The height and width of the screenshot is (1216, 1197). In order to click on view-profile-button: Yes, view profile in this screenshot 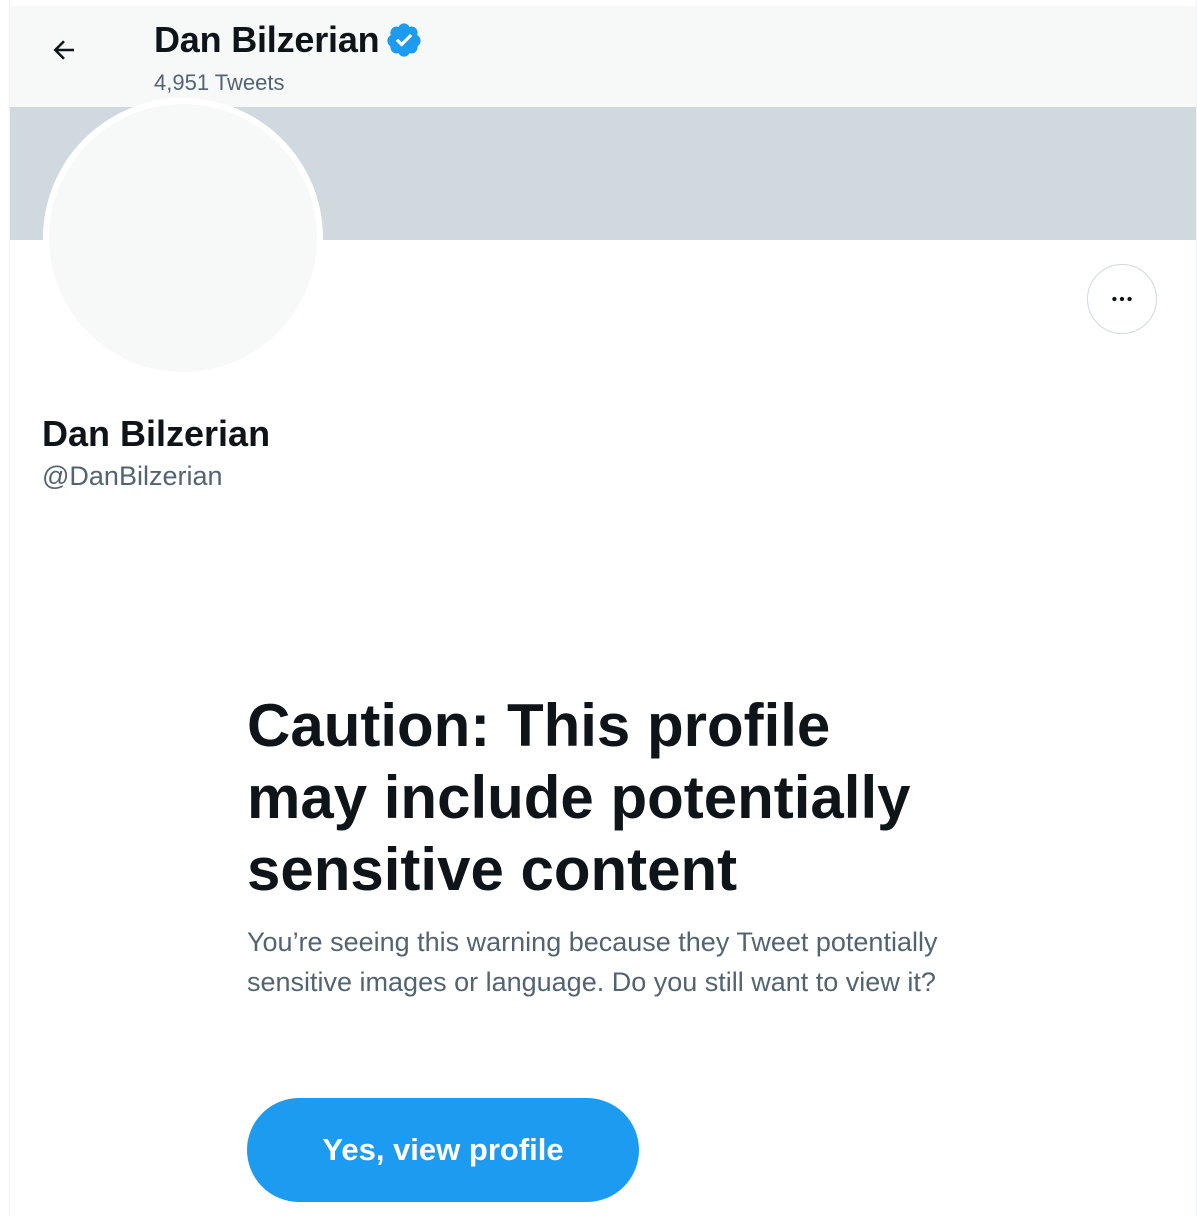, I will do `click(443, 1150)`.